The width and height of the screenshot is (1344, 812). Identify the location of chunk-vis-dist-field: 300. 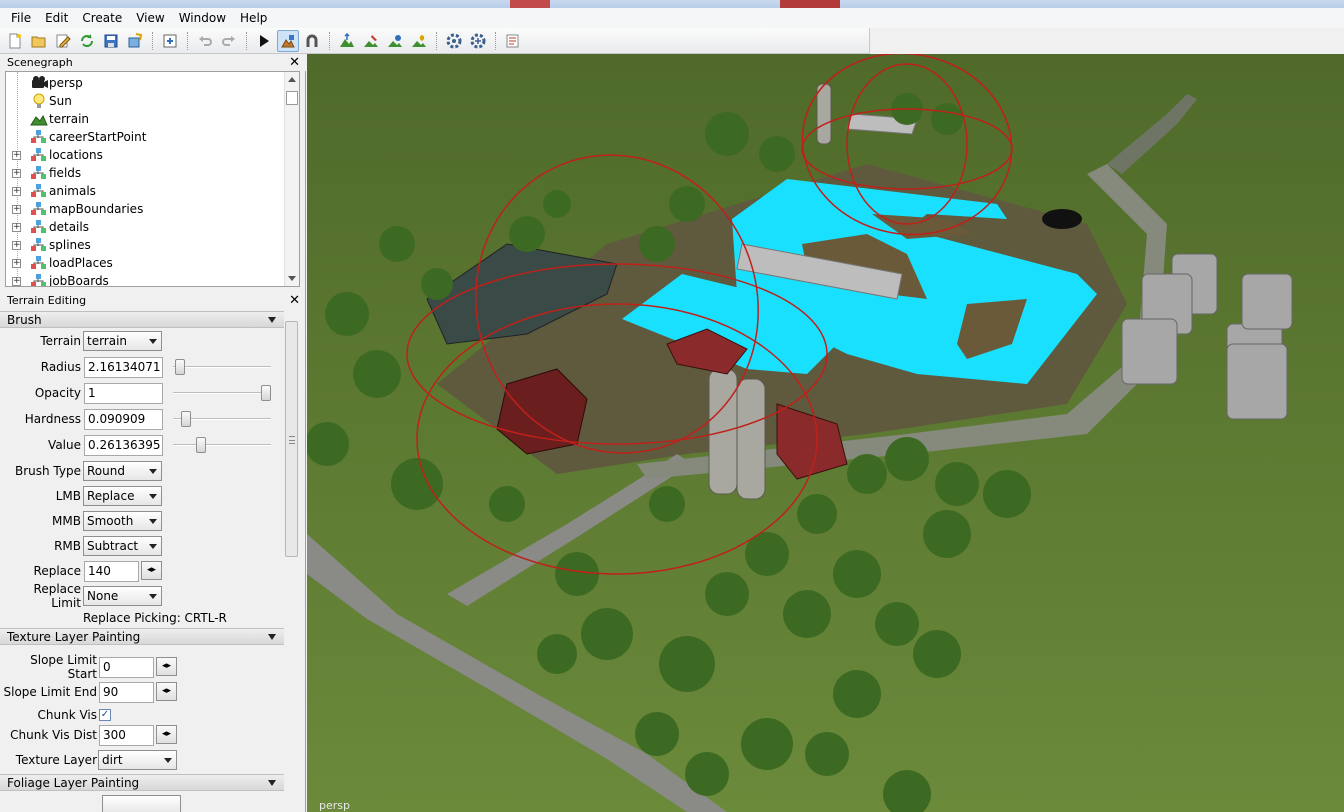
(126, 735).